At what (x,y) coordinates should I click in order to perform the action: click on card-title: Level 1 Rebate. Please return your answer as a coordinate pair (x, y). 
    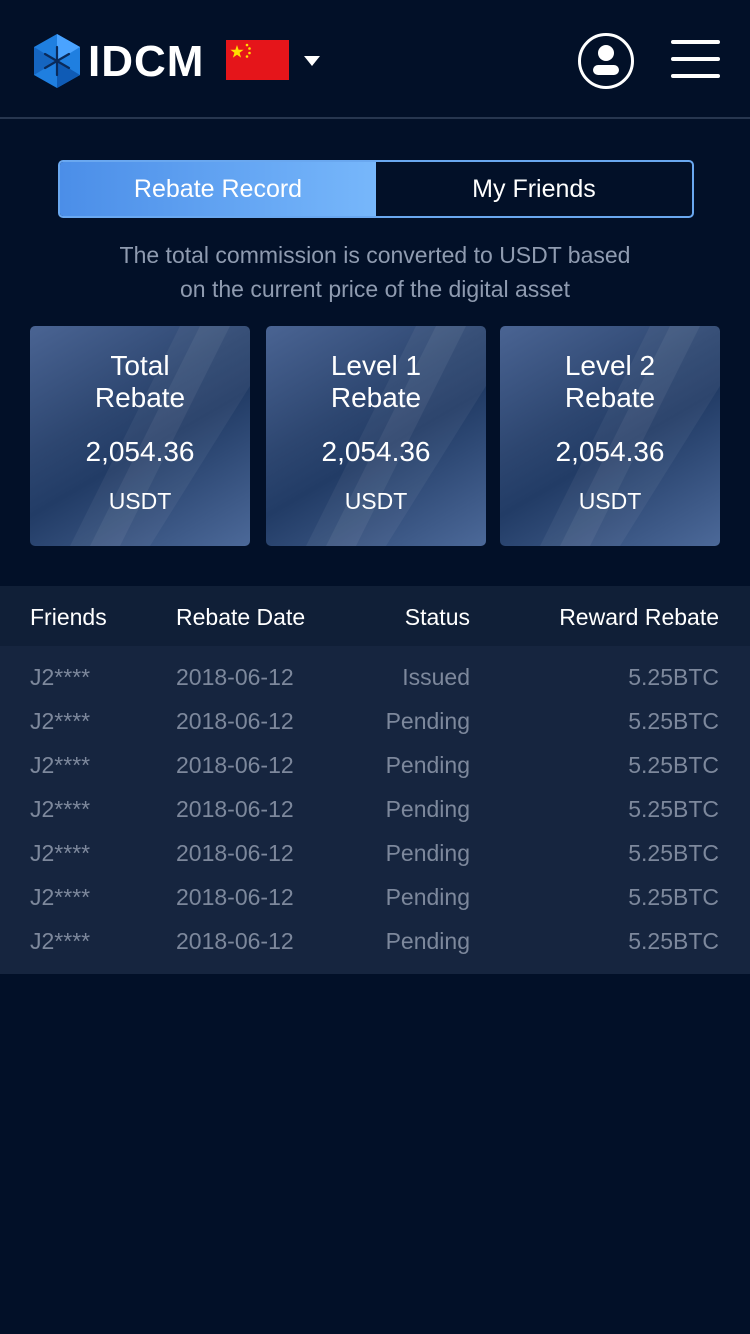
    Looking at the image, I should click on (376, 382).